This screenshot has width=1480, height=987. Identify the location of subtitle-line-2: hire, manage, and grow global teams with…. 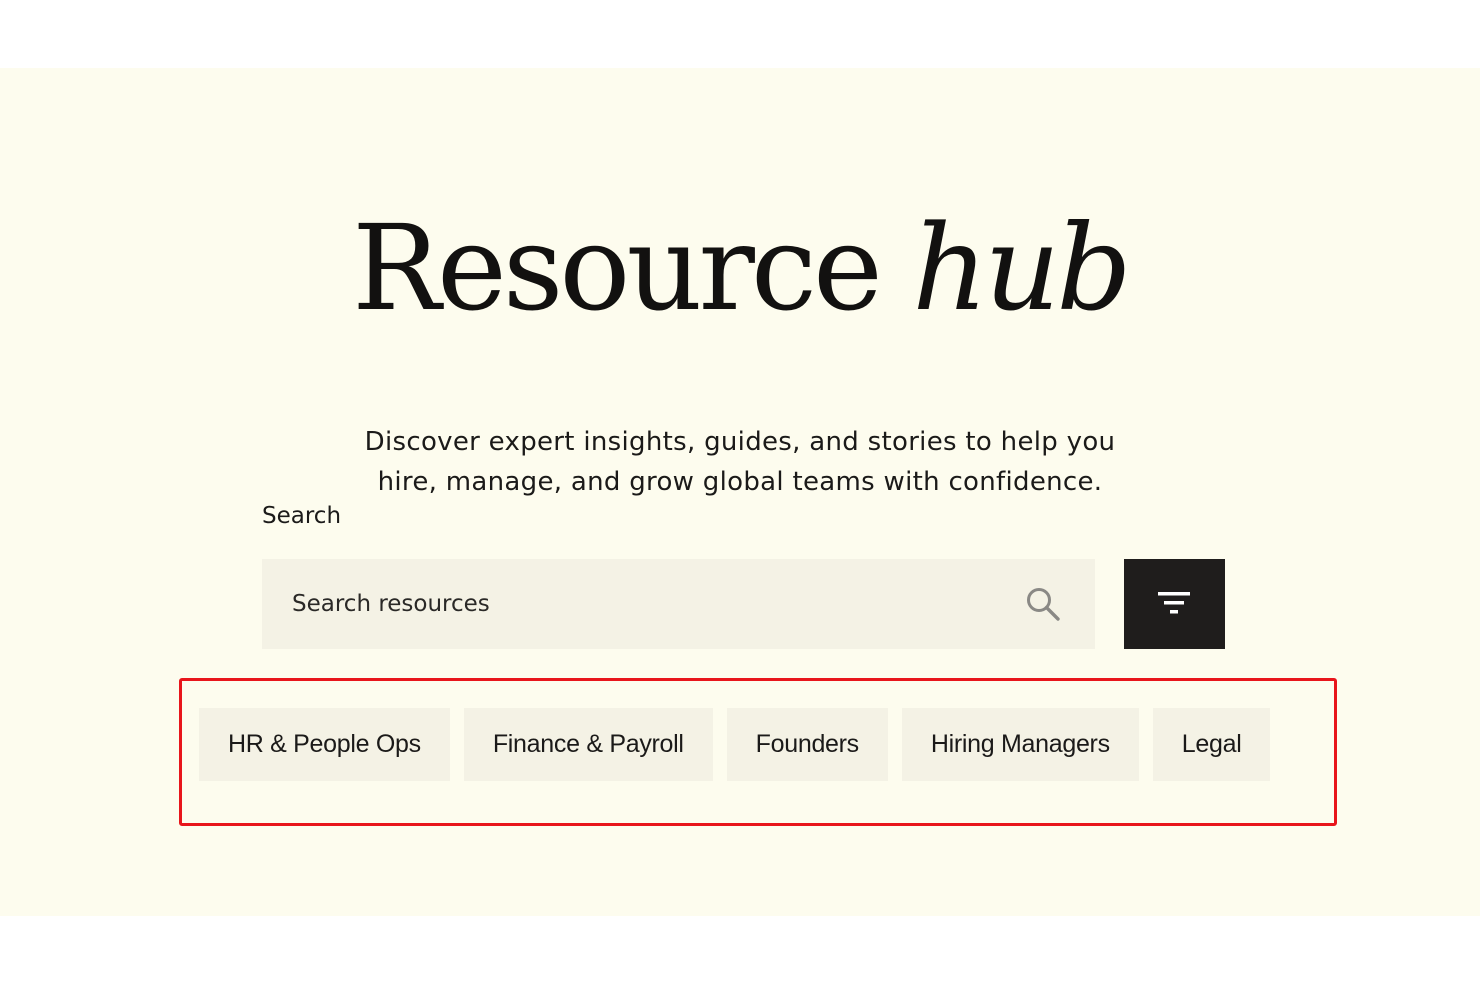
(740, 482).